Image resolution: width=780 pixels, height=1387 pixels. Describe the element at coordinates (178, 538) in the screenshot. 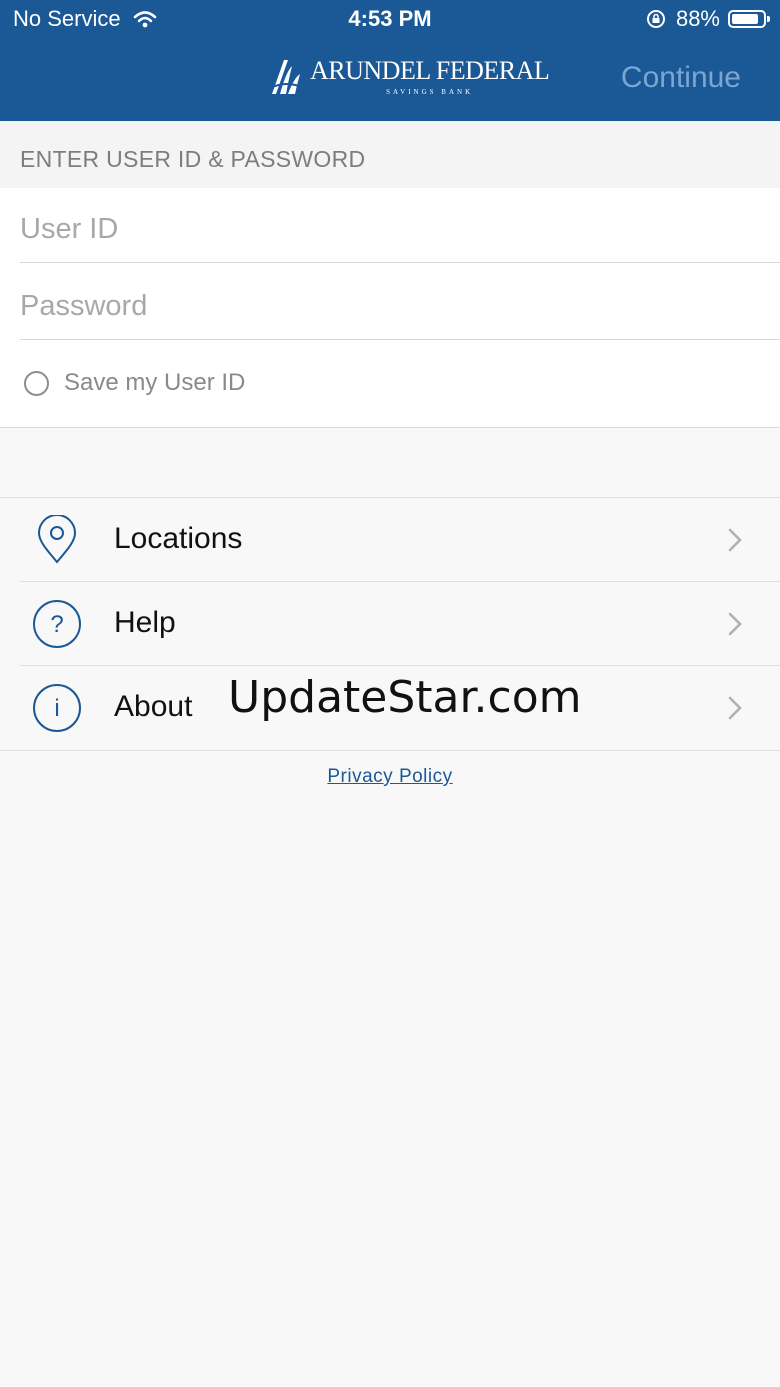

I see `menu-item-label: Locations` at that location.